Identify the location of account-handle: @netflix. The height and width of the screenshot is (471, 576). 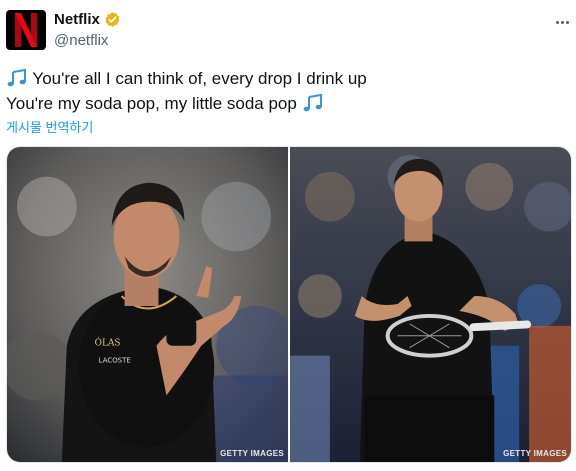
(81, 40).